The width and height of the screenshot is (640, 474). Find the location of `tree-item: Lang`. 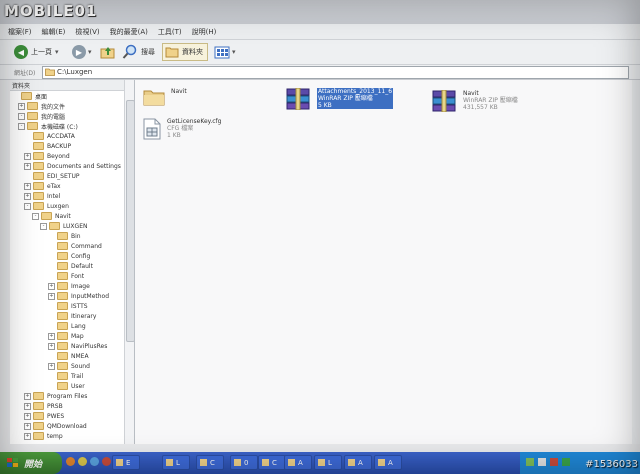

tree-item: Lang is located at coordinates (67, 326).